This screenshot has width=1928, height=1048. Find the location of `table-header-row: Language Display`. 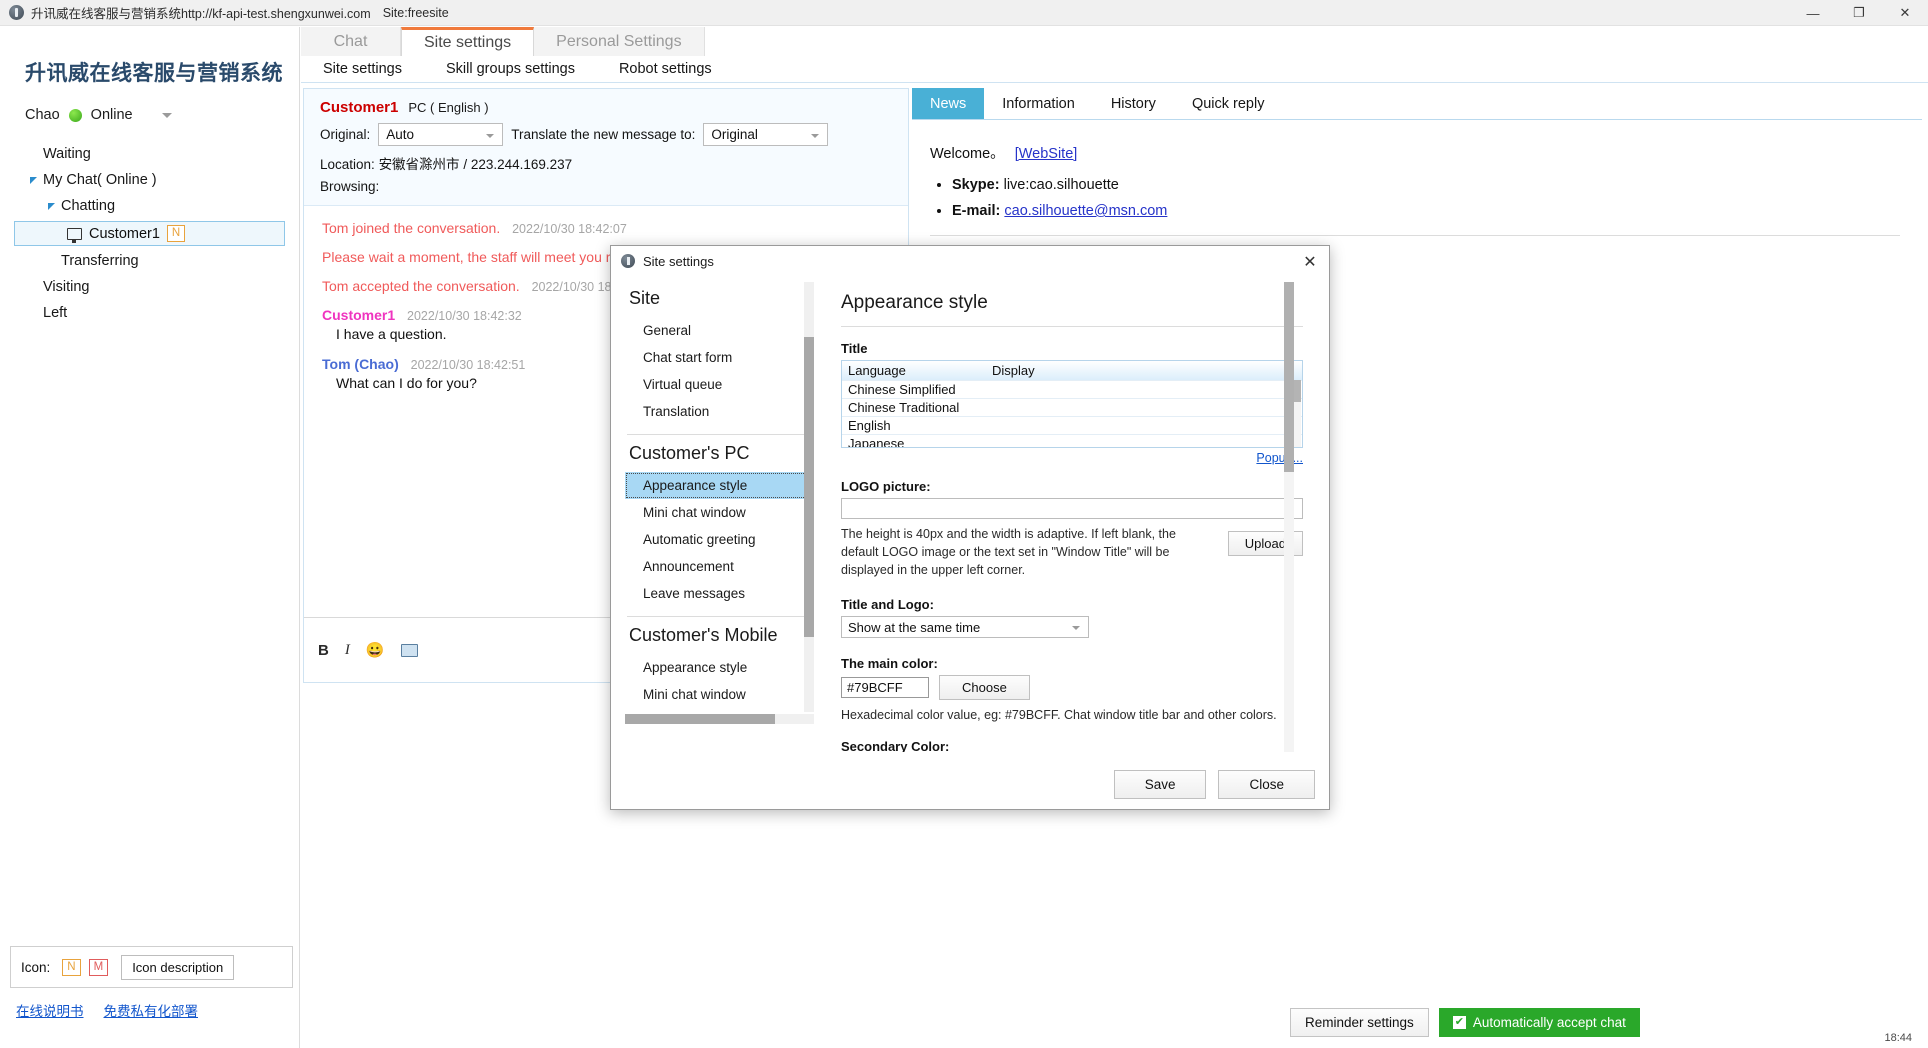

table-header-row: Language Display is located at coordinates (1072, 370).